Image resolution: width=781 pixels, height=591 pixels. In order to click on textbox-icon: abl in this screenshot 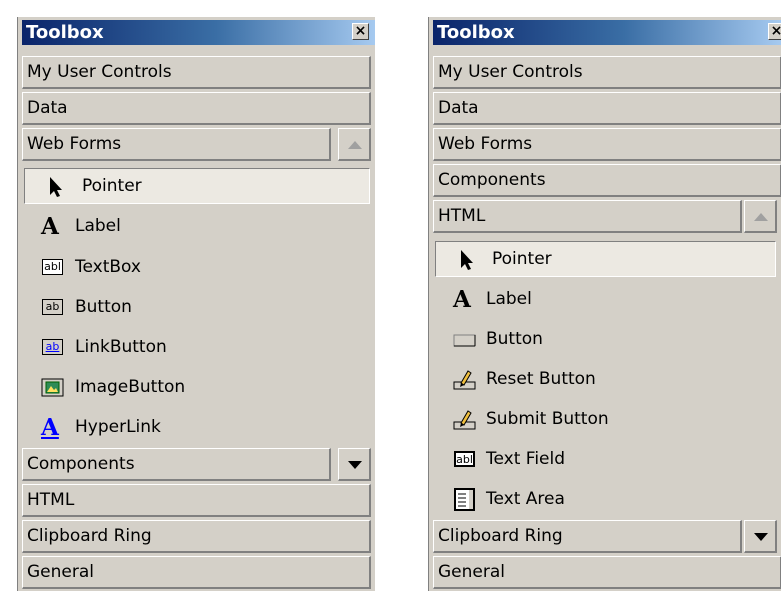, I will do `click(53, 268)`.